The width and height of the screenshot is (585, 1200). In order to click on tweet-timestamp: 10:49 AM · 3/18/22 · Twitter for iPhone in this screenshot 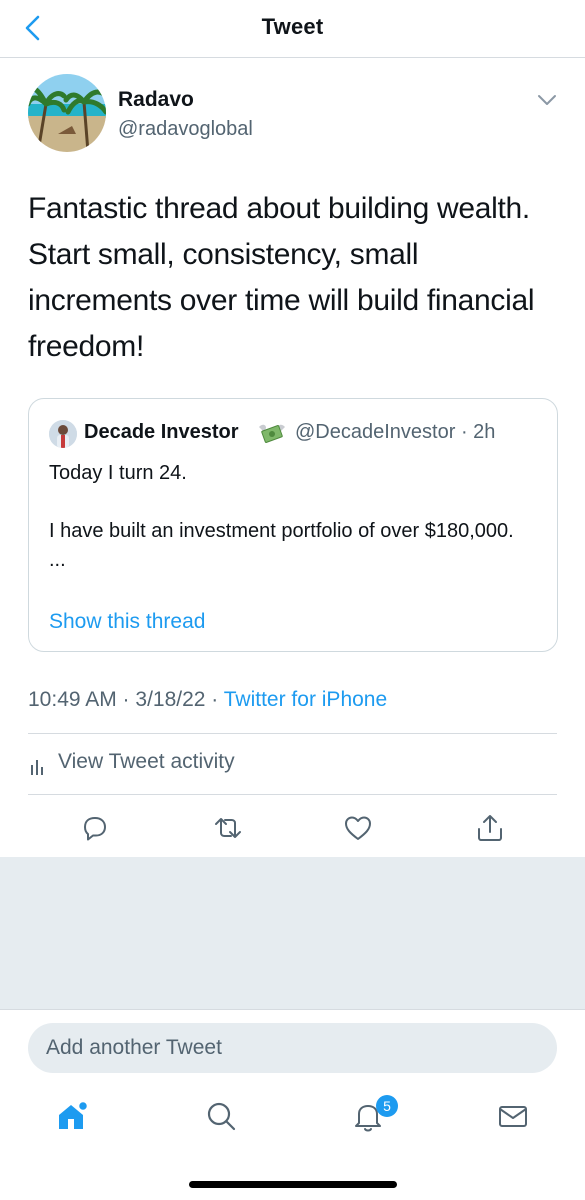, I will do `click(207, 700)`.